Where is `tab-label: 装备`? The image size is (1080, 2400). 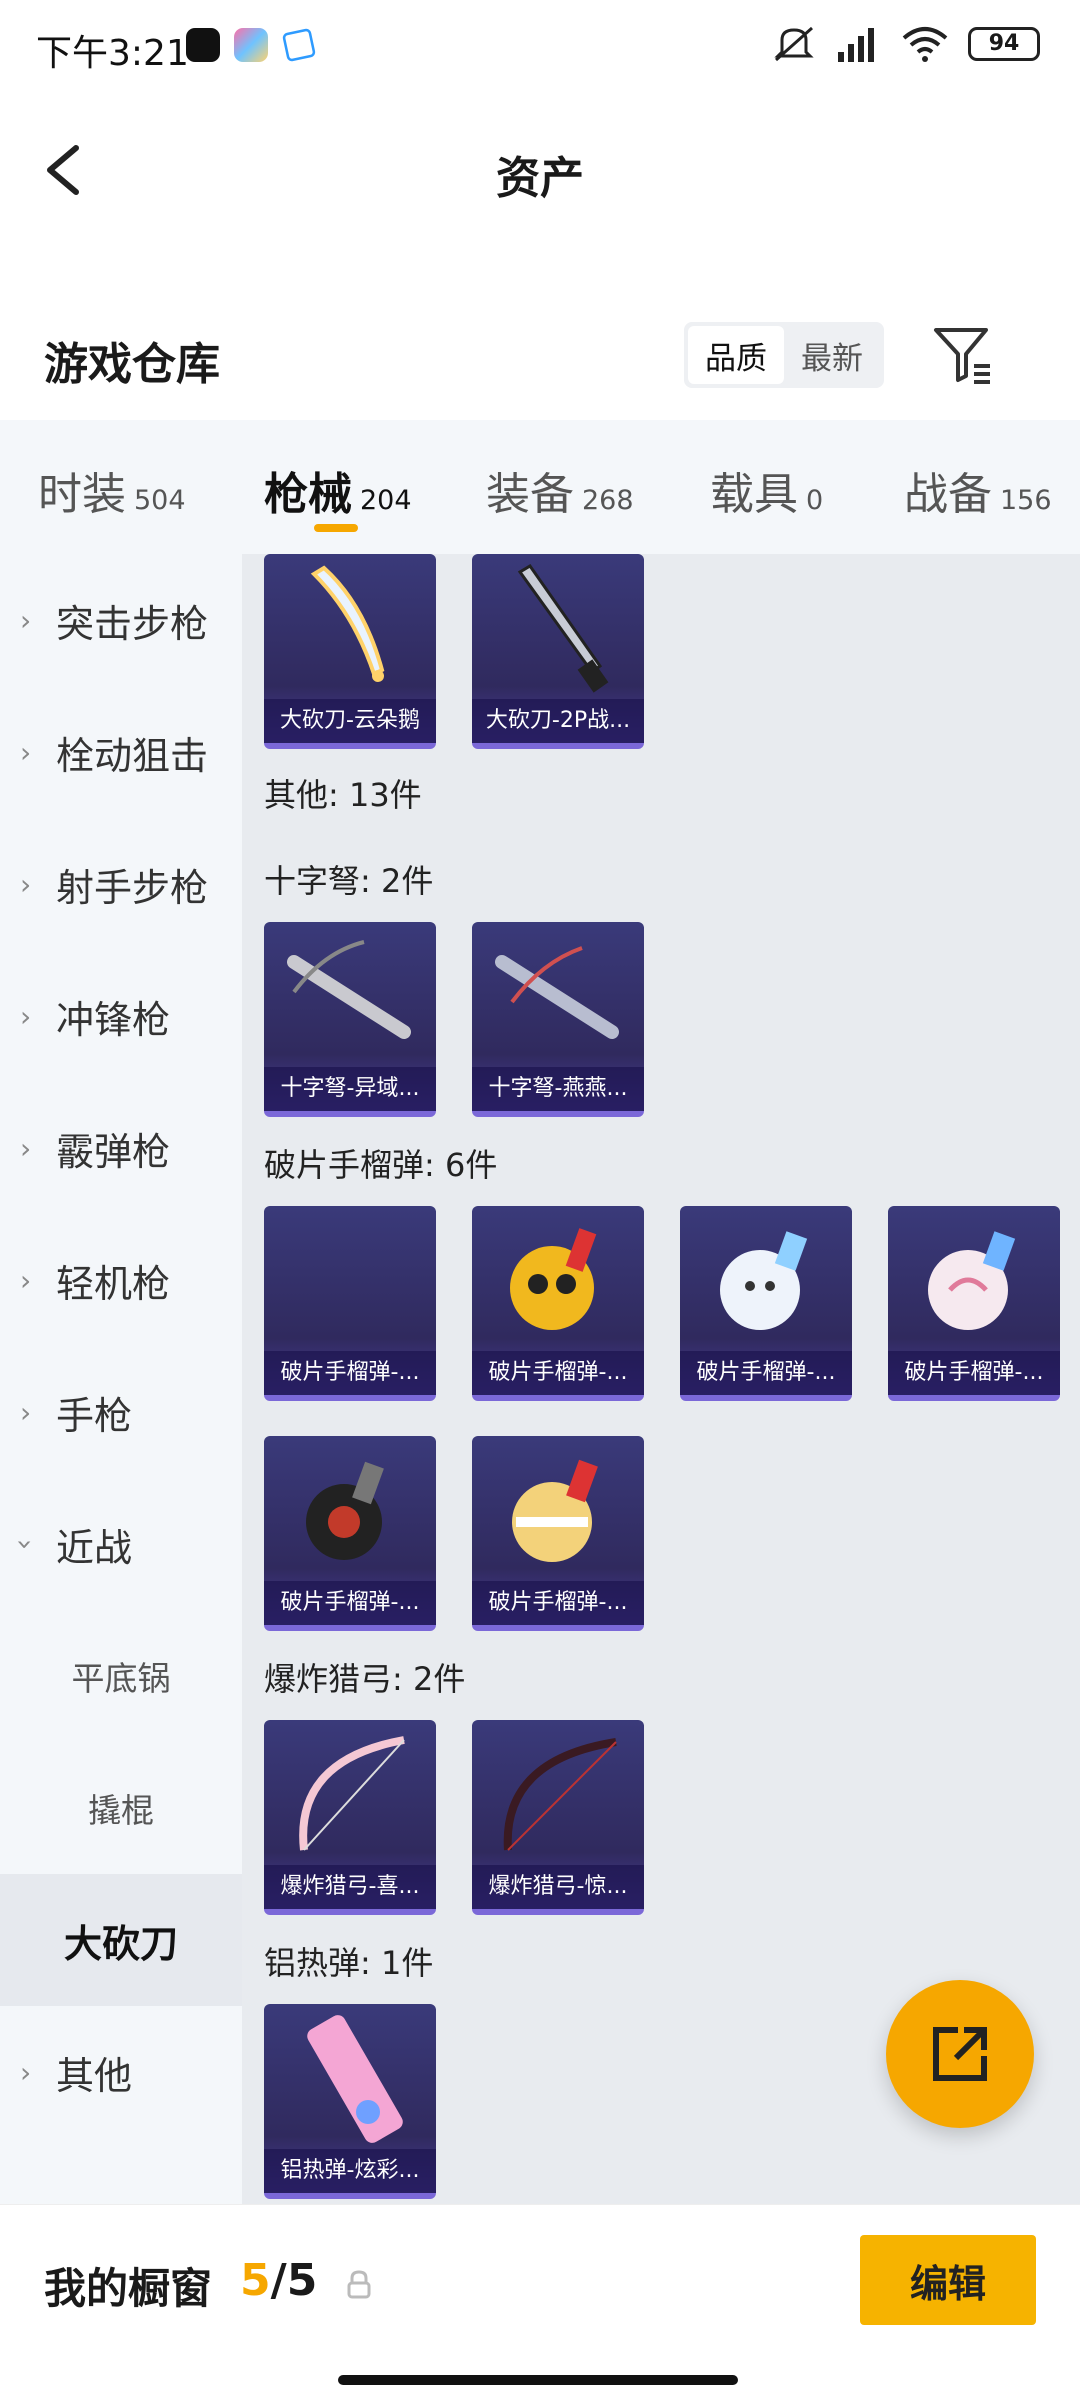
tab-label: 装备 is located at coordinates (530, 494).